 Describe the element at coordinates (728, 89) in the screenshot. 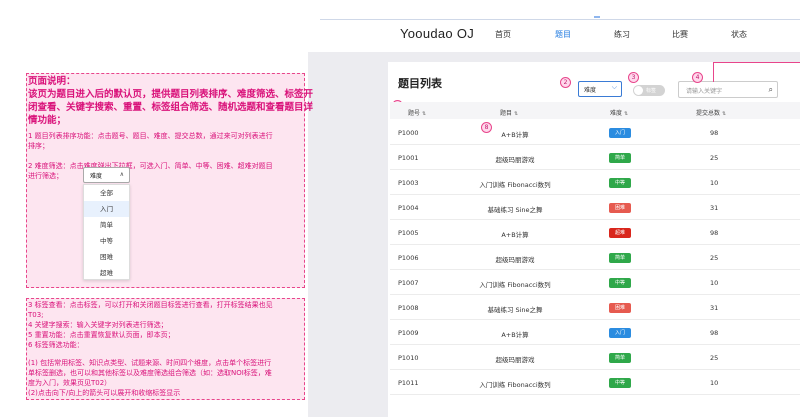

I see `search-input: 请输入关键字 ⌕` at that location.